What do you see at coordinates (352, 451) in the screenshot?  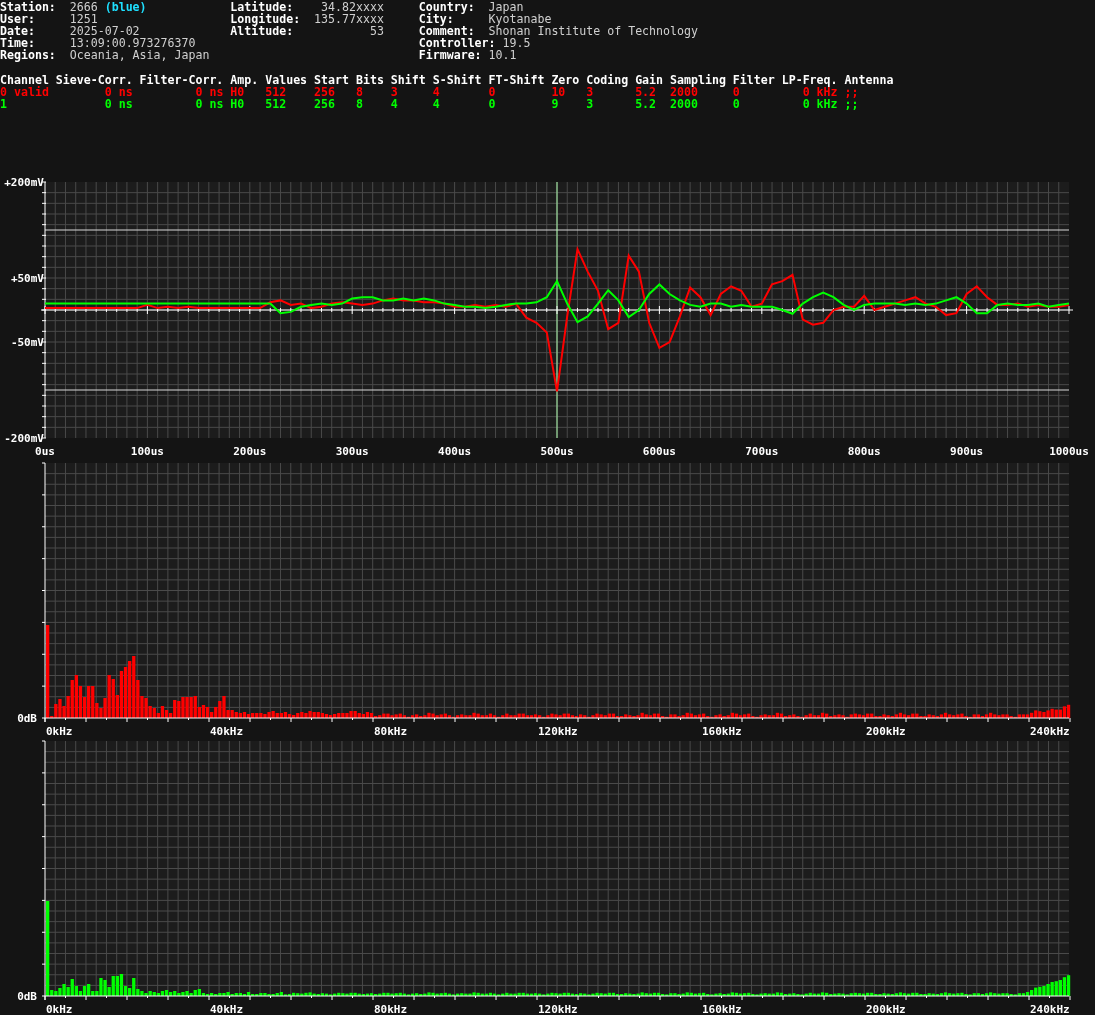 I see `x-tick-label: 300us` at bounding box center [352, 451].